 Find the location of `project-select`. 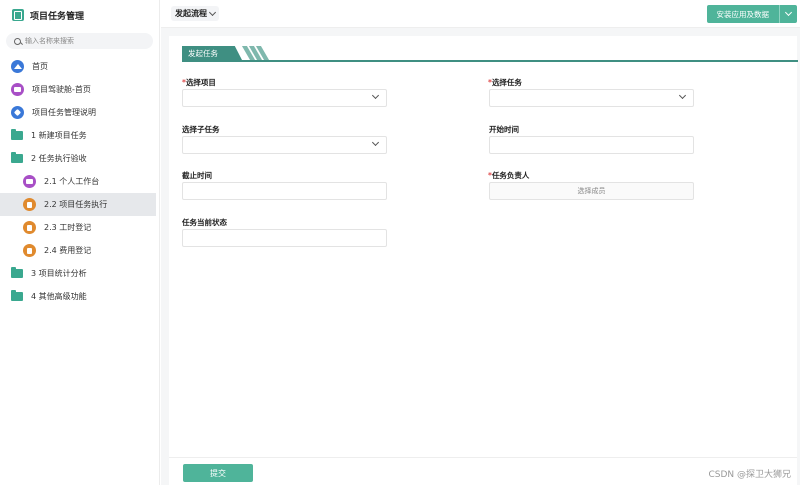

project-select is located at coordinates (284, 98).